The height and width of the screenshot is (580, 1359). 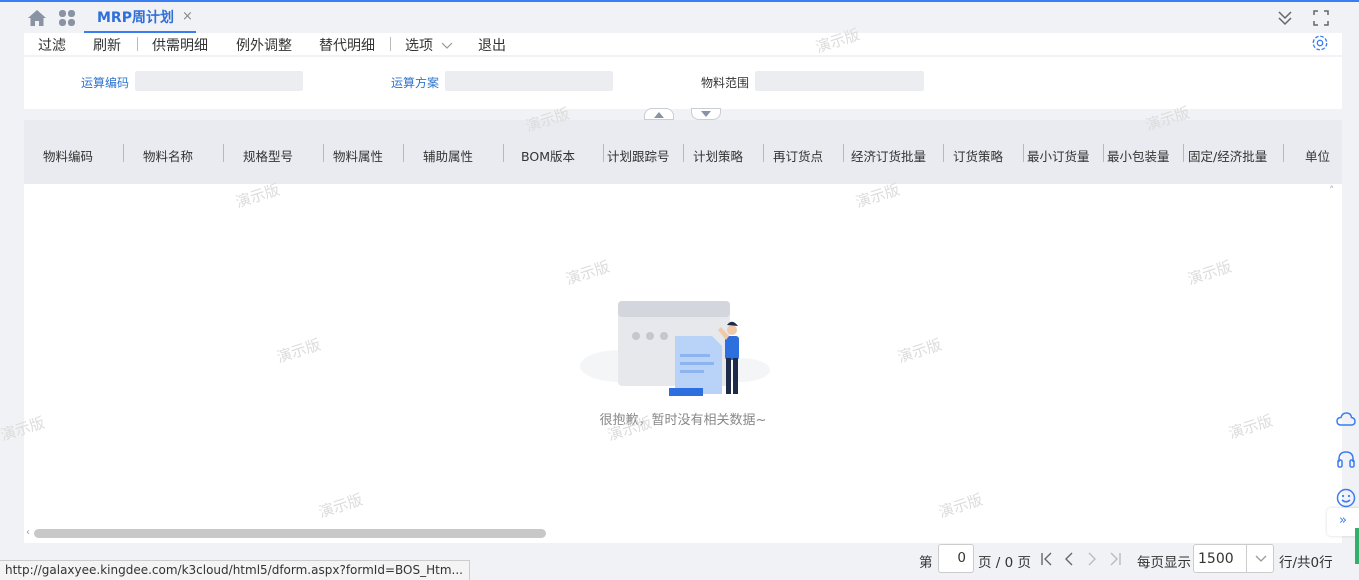 I want to click on next-page-icon, so click(x=1092, y=559).